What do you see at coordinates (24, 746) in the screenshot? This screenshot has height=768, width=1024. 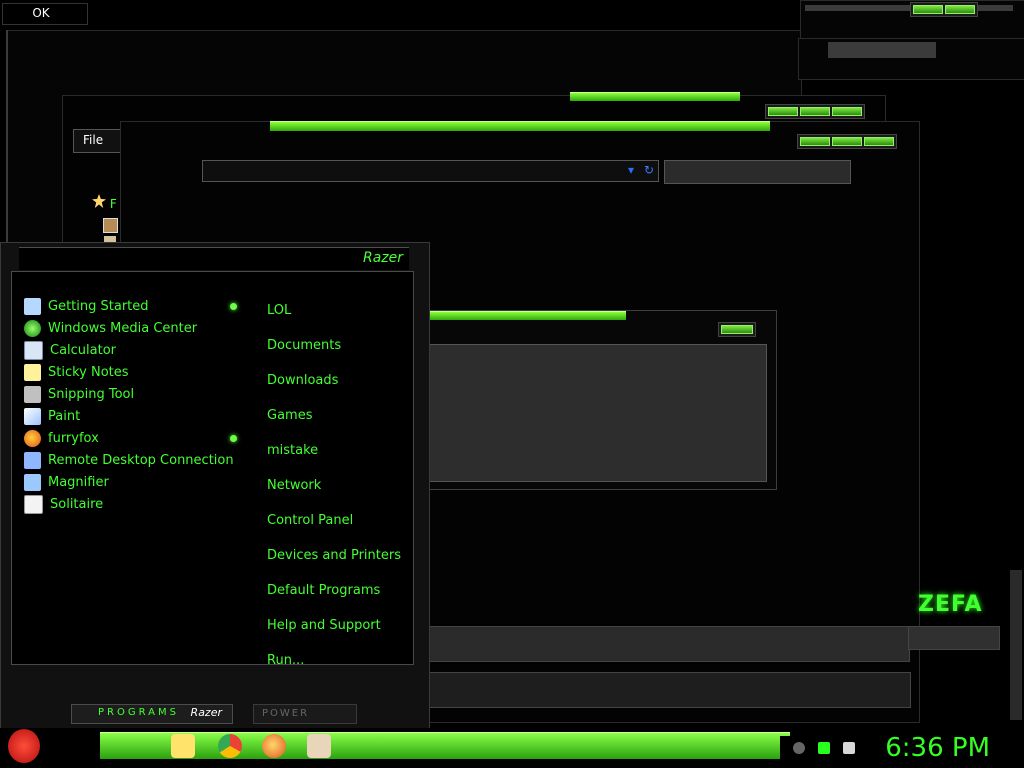 I see `angry-bird-icon` at bounding box center [24, 746].